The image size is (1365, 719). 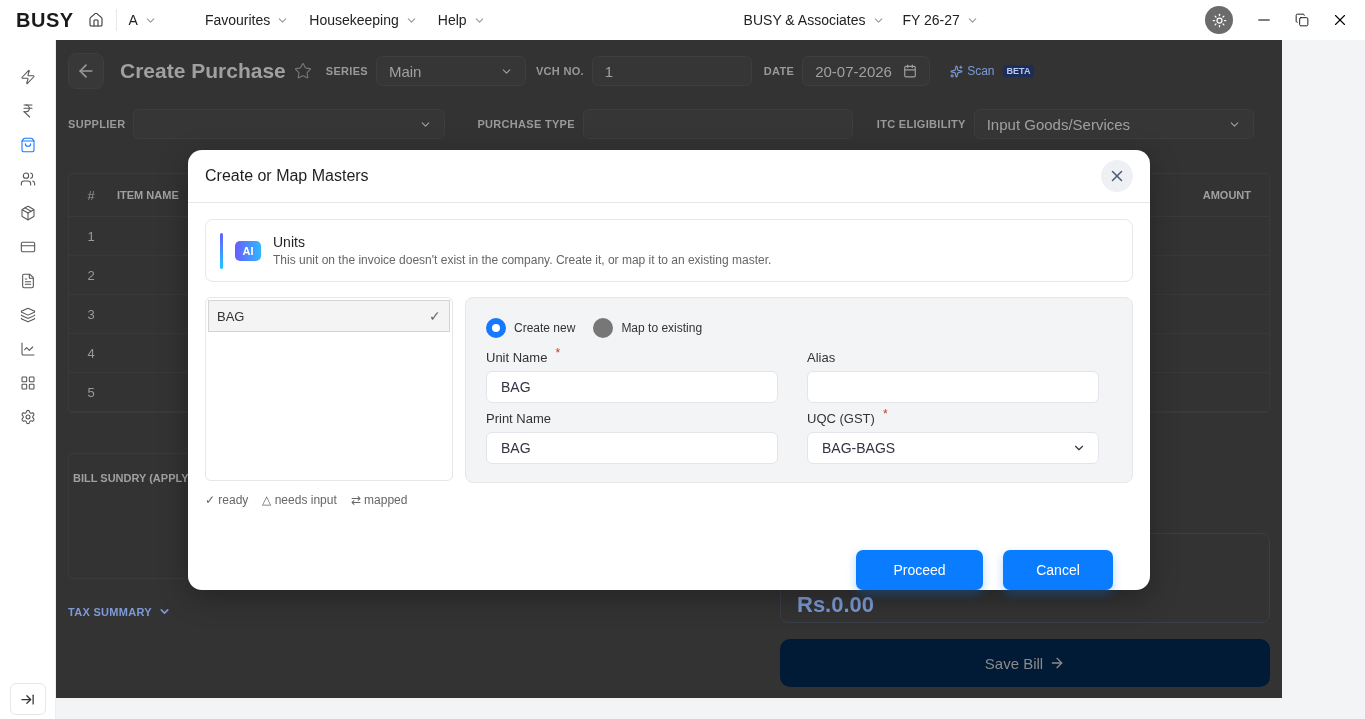 I want to click on field-label: SUPPLIER, so click(x=97, y=124).